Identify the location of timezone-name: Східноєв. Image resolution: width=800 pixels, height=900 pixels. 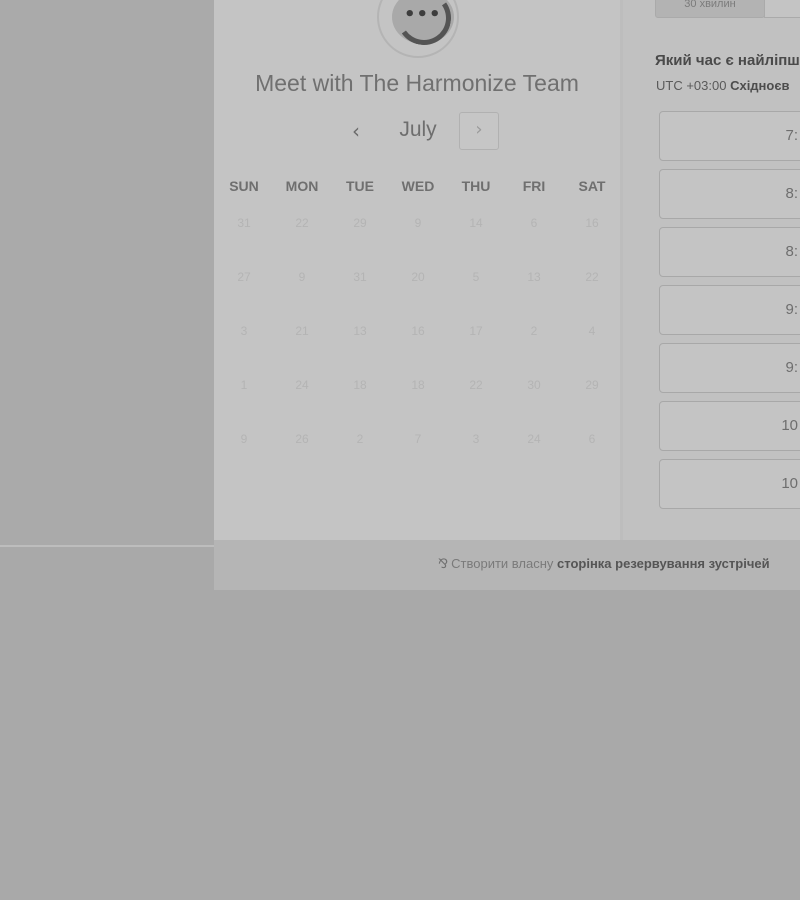
(760, 85).